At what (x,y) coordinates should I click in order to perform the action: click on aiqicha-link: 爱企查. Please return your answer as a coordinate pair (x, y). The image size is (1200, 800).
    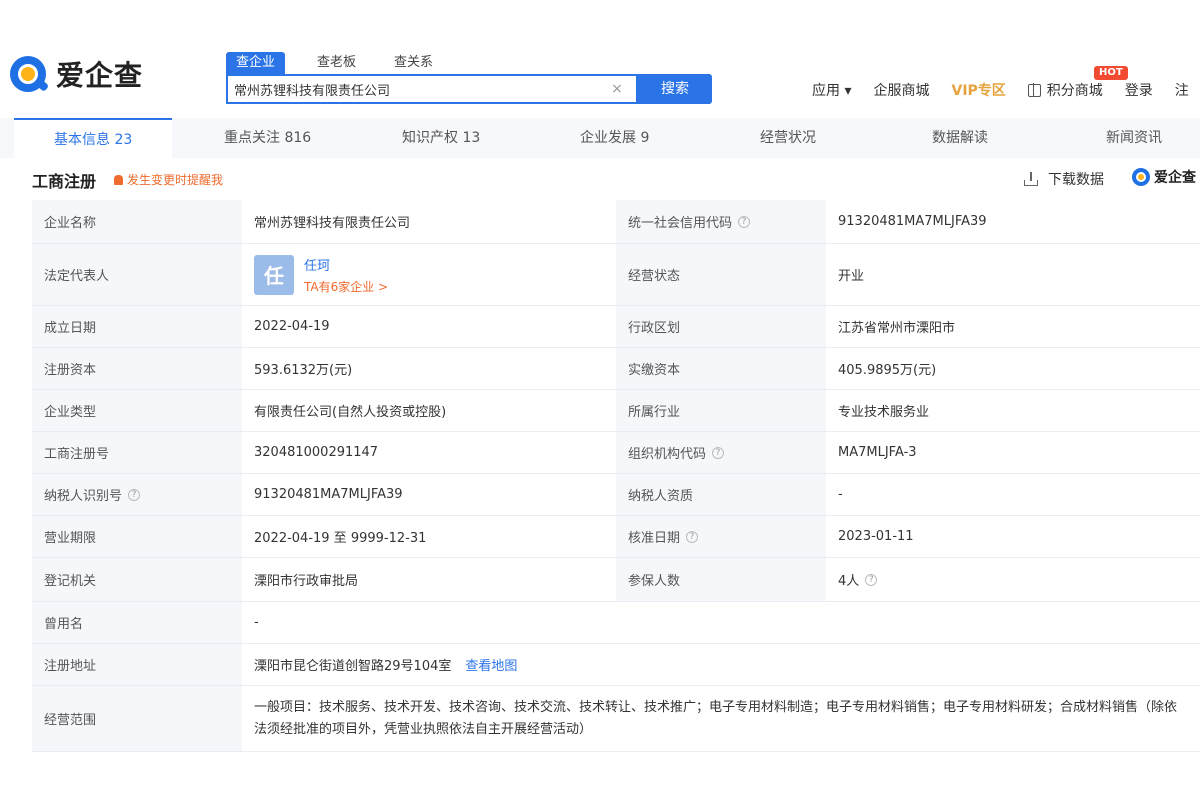
    Looking at the image, I should click on (1164, 177).